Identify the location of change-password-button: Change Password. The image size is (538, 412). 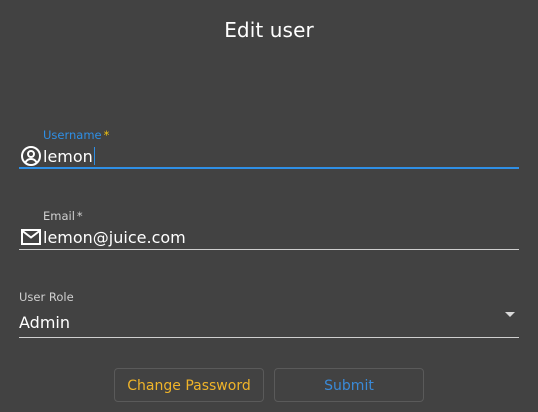
(189, 385).